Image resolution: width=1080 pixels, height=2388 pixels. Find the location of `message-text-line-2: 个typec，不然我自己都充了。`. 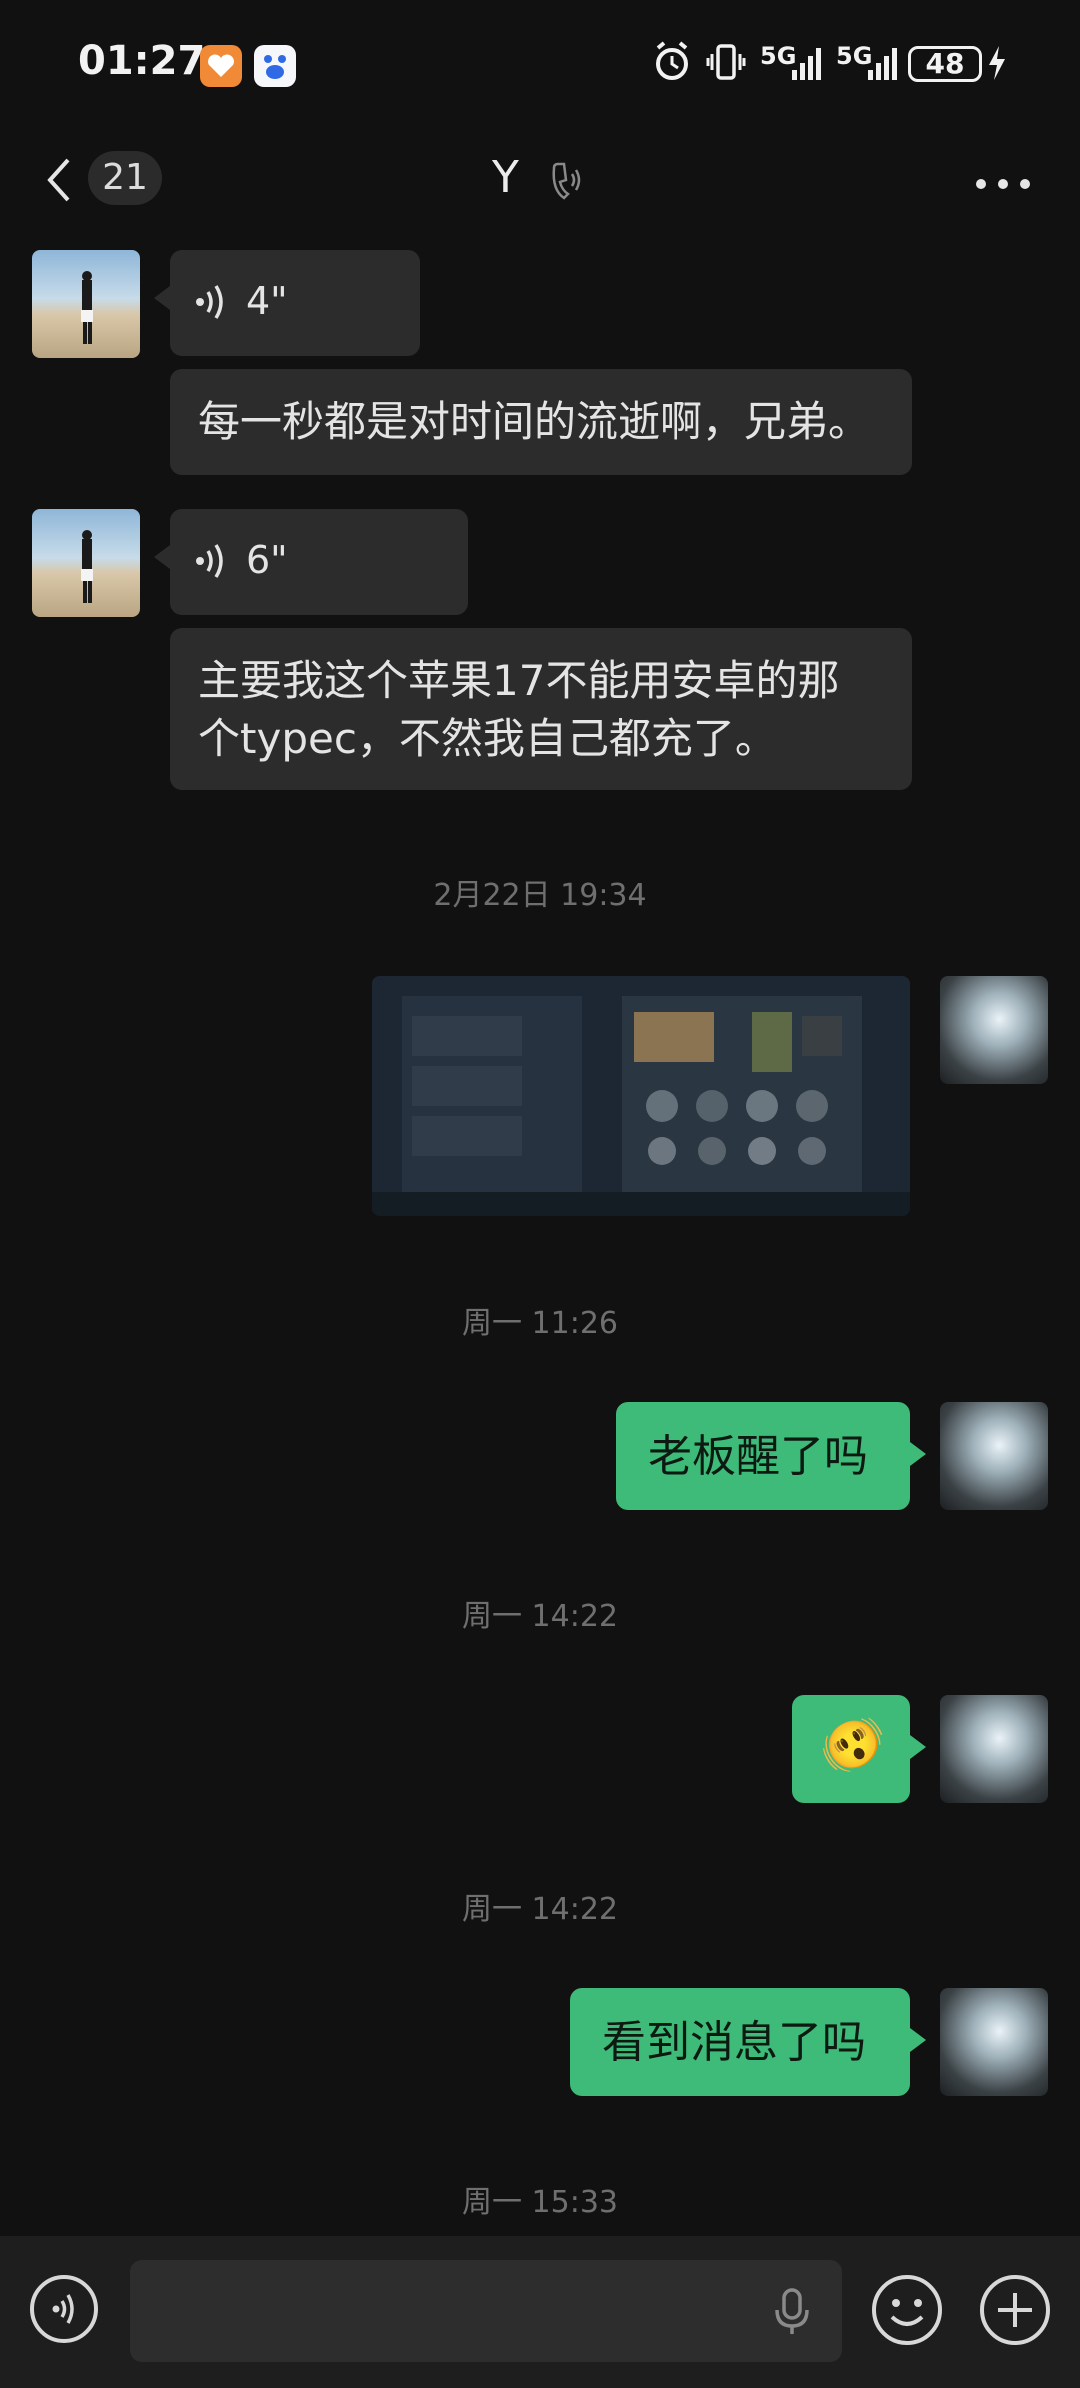

message-text-line-2: 个typec，不然我自己都充了。 is located at coordinates (487, 738).